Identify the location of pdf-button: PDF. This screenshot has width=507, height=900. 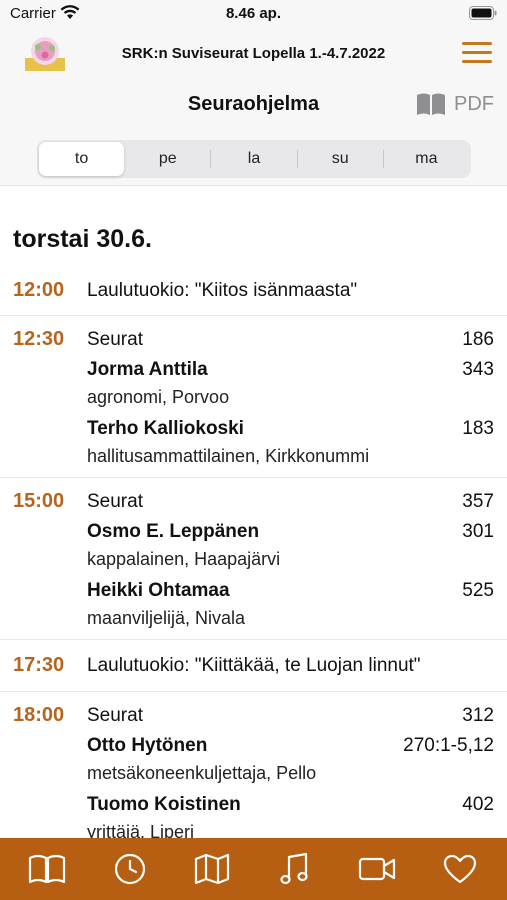
(455, 104).